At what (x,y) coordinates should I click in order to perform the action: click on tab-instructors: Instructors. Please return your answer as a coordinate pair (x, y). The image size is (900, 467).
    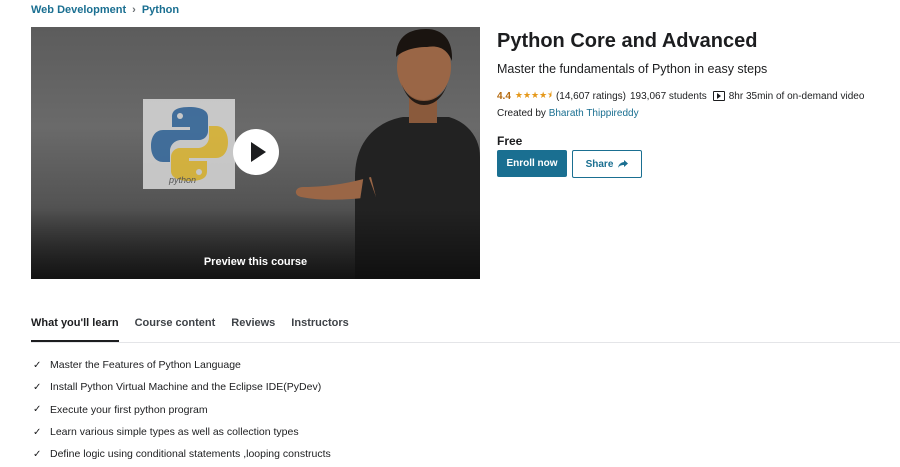
    Looking at the image, I should click on (319, 325).